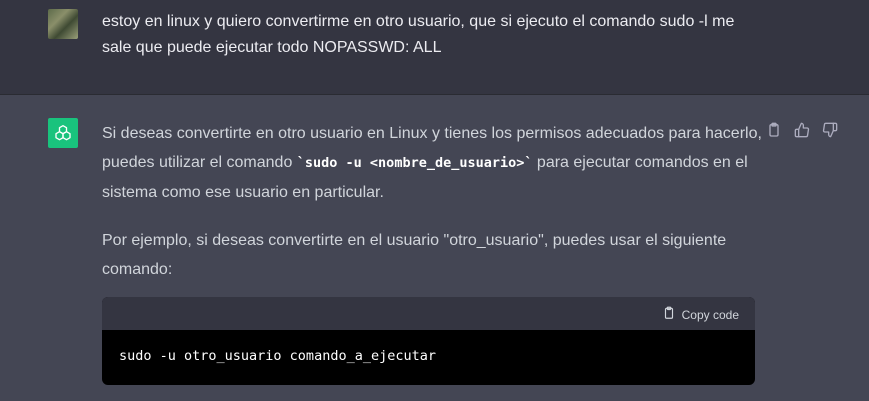  What do you see at coordinates (428, 313) in the screenshot?
I see `code-block-header: Copy code` at bounding box center [428, 313].